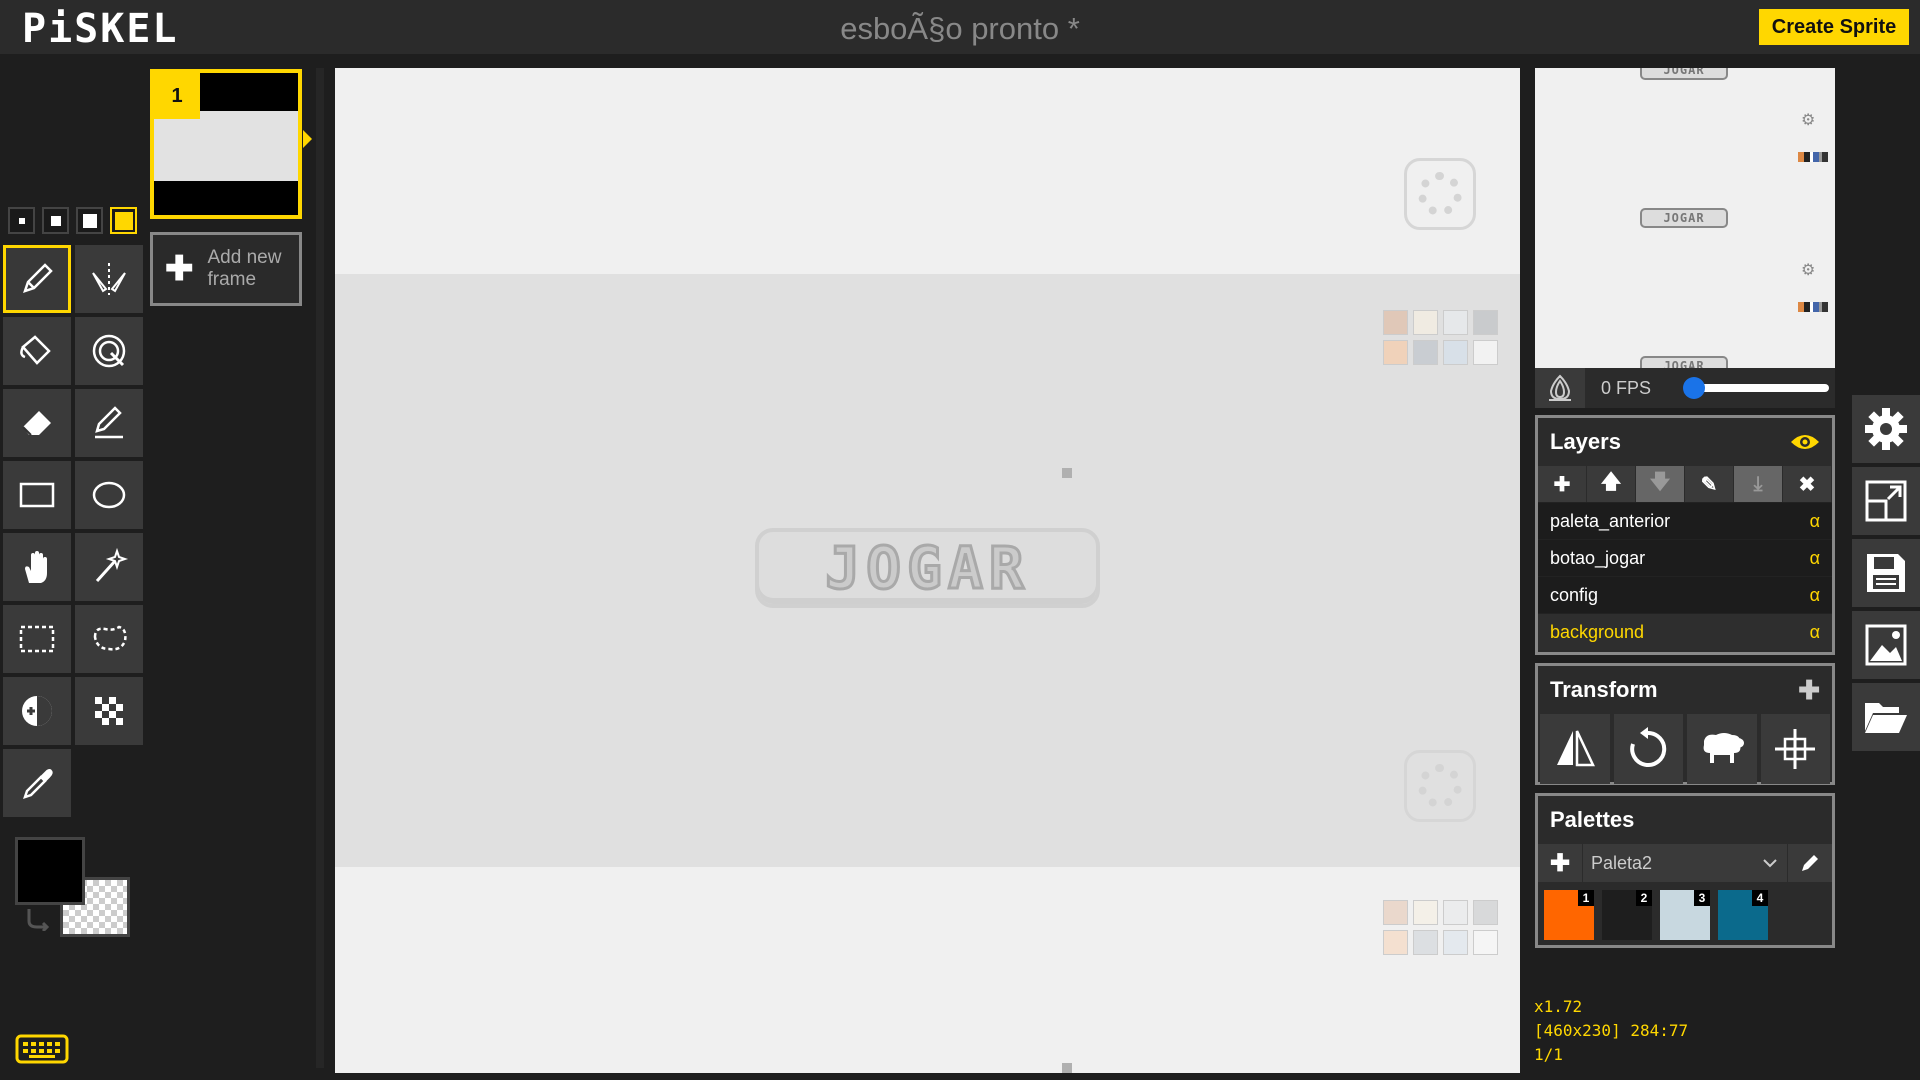  What do you see at coordinates (1886, 645) in the screenshot?
I see `export-button` at bounding box center [1886, 645].